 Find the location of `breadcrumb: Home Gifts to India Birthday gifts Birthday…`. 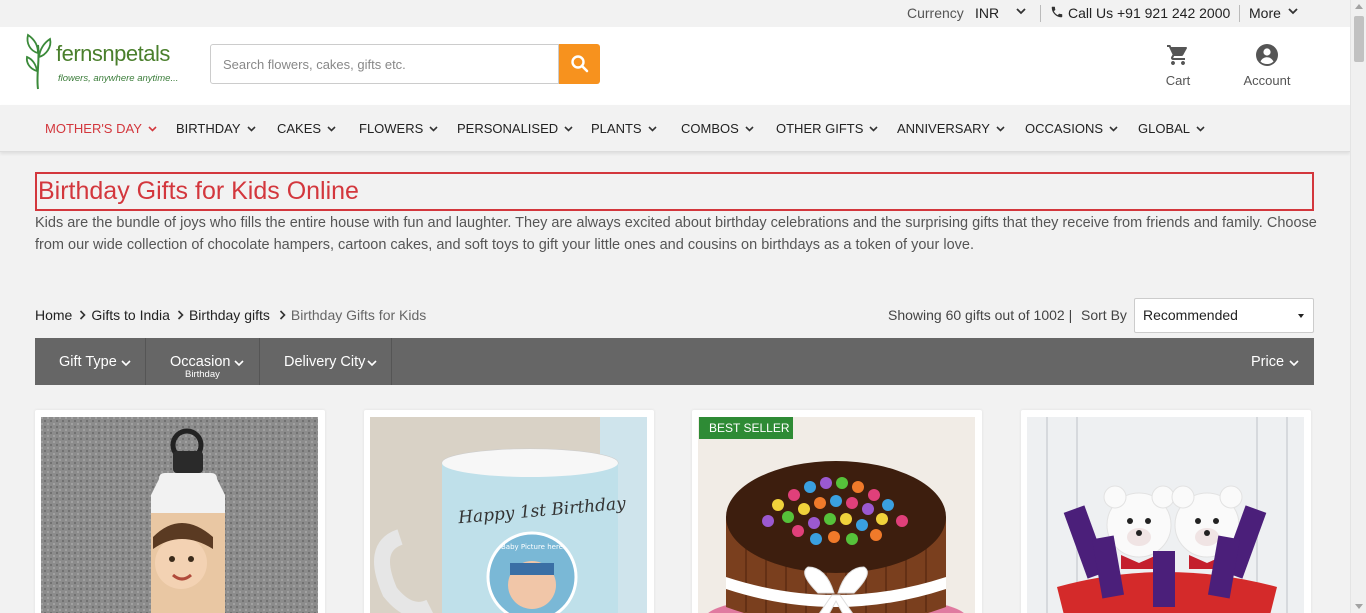

breadcrumb: Home Gifts to India Birthday gifts Birthday… is located at coordinates (230, 315).